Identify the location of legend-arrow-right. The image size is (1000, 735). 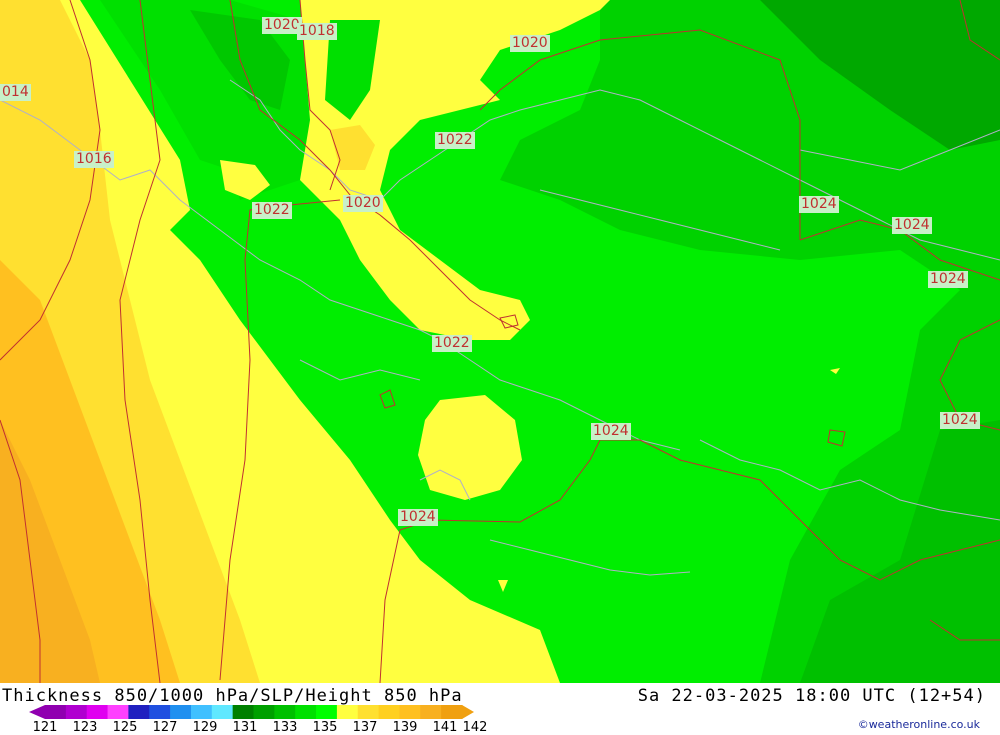
(468, 712).